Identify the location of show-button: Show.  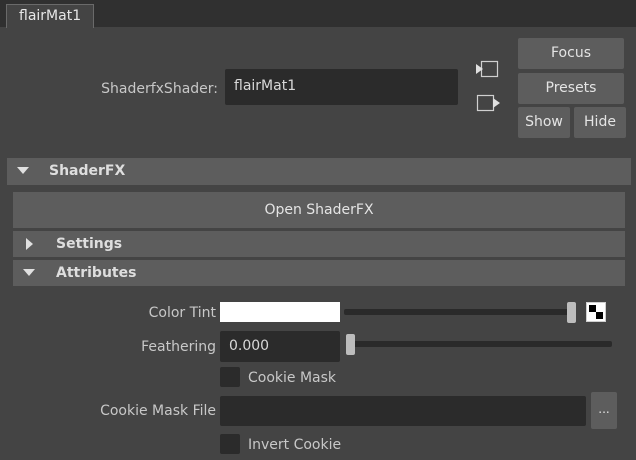
(544, 122).